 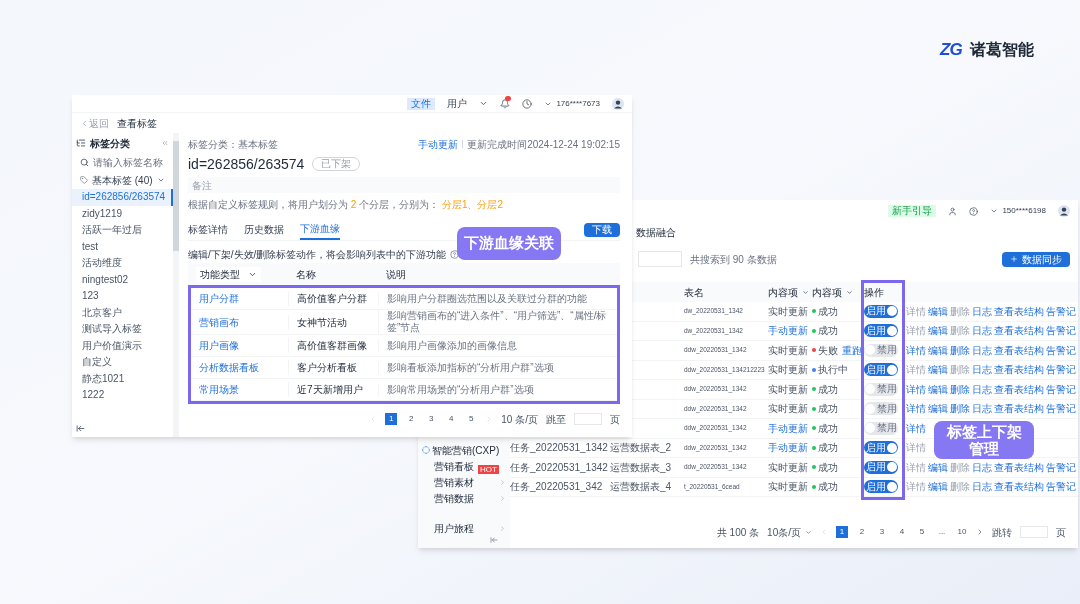 What do you see at coordinates (505, 103) in the screenshot?
I see `bell-button` at bounding box center [505, 103].